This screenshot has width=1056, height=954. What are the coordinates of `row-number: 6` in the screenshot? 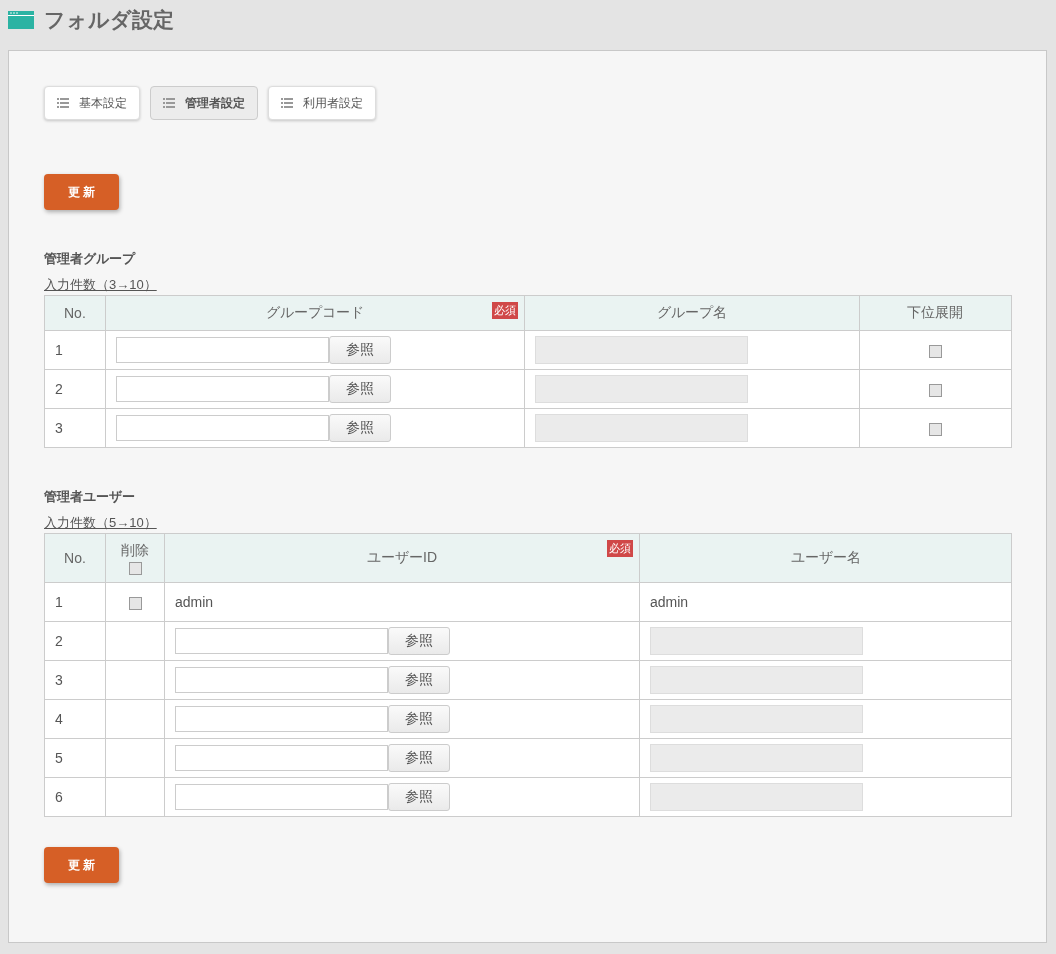 It's located at (59, 797).